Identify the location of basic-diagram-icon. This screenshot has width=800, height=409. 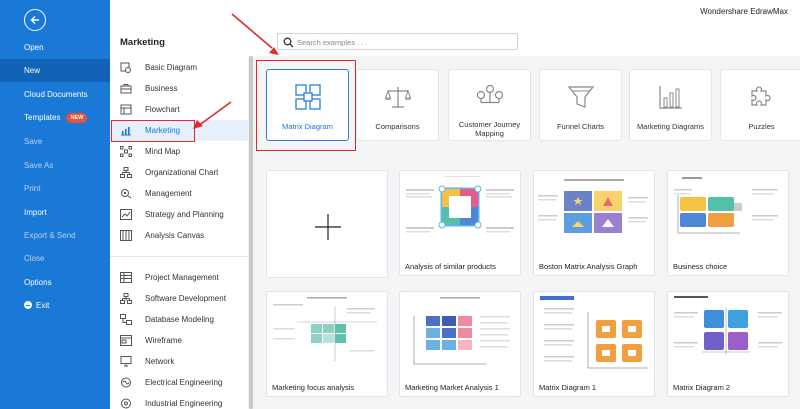
(125, 67).